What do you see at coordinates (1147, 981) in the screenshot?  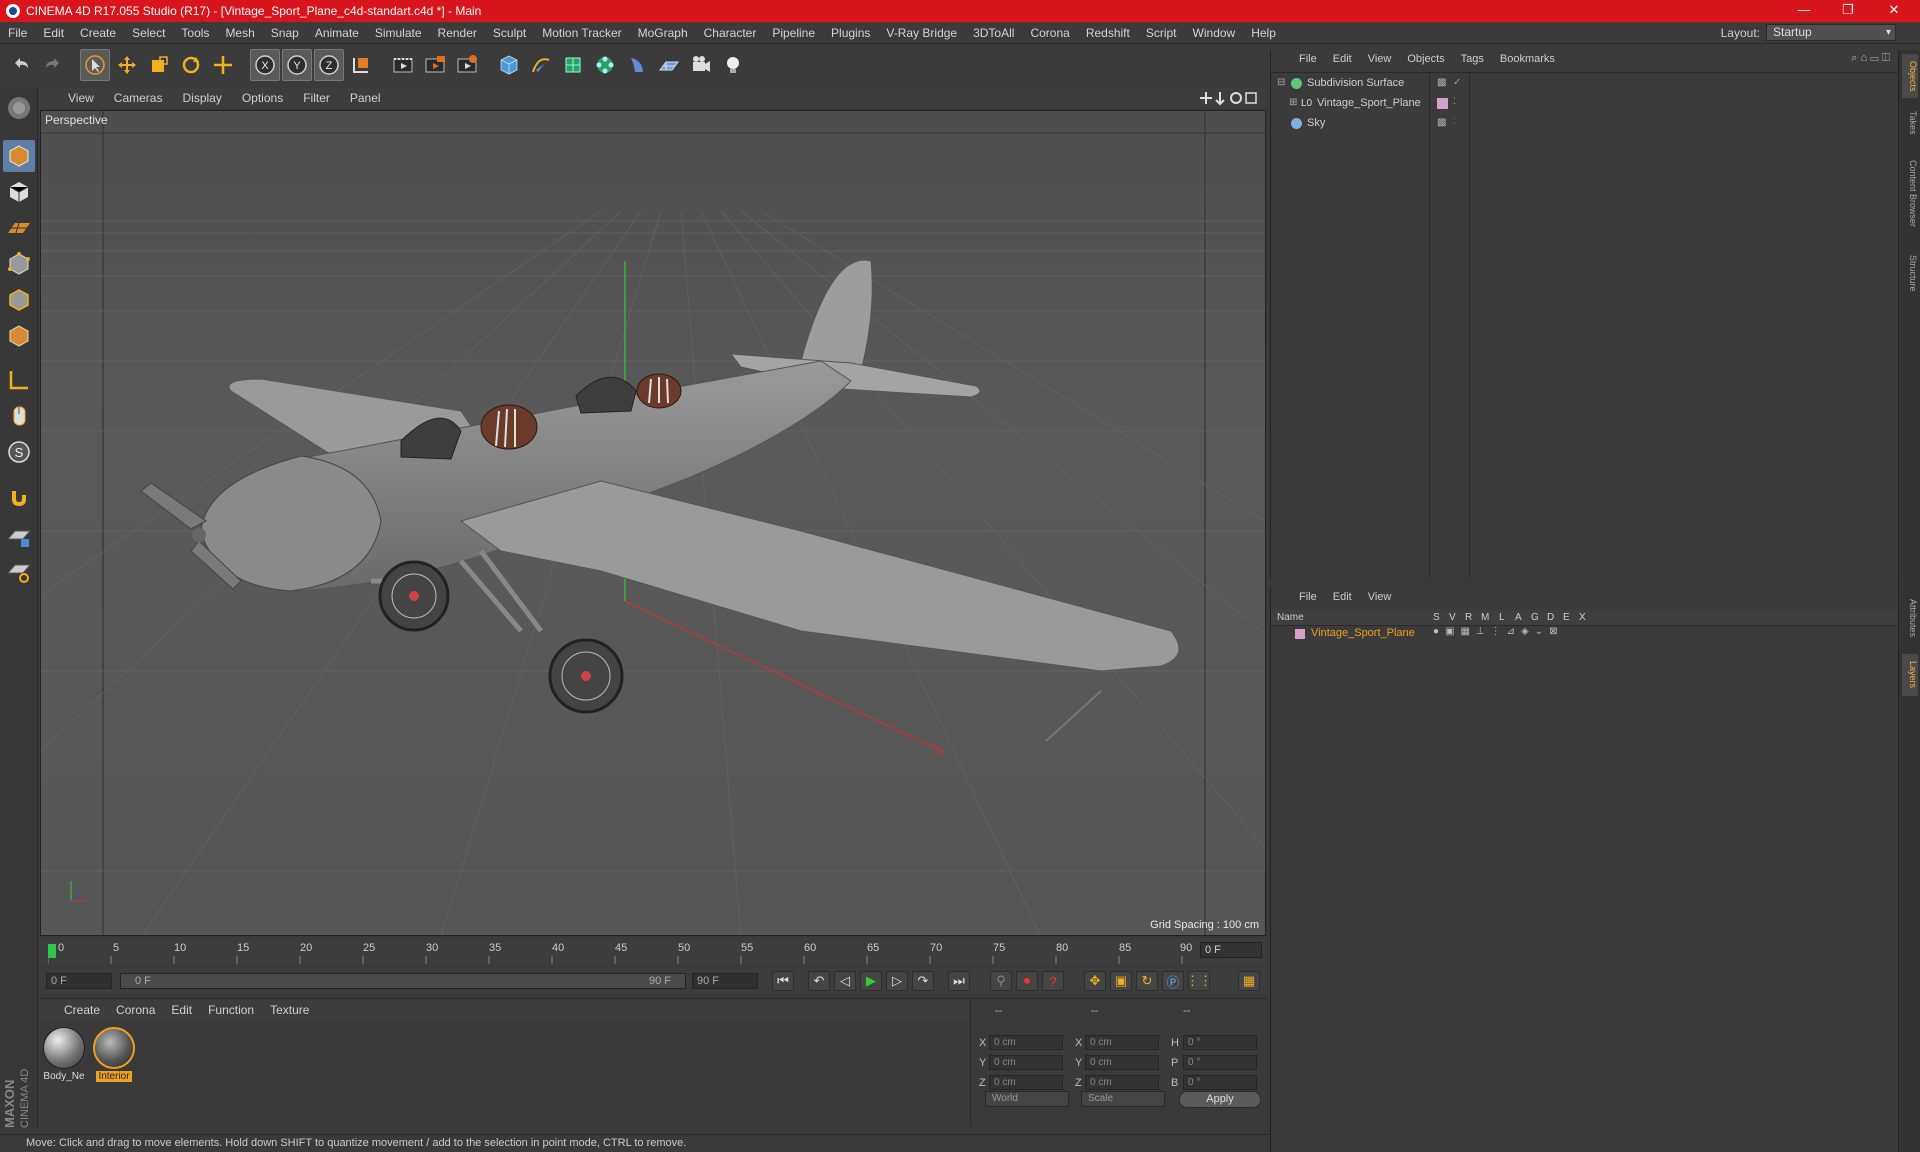 I see `key-rotation-button: ↻` at bounding box center [1147, 981].